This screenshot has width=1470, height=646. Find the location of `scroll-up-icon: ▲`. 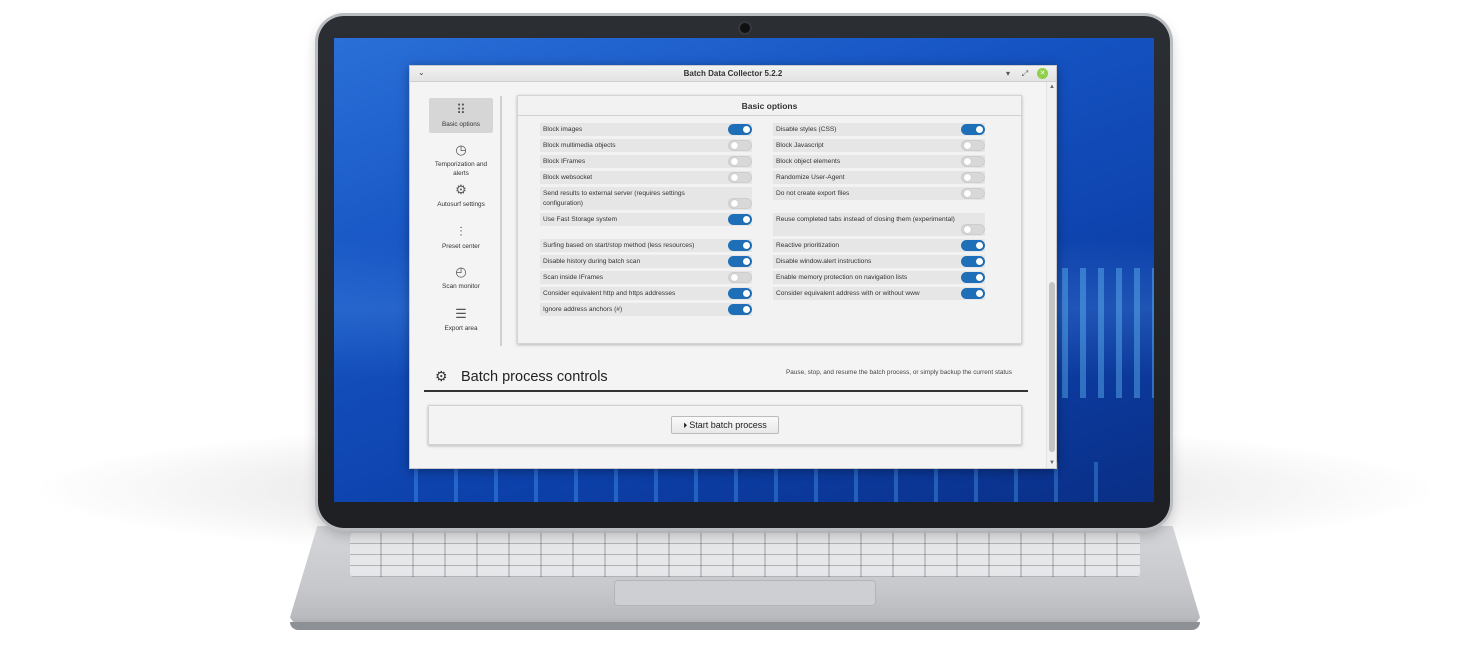

scroll-up-icon: ▲ is located at coordinates (1051, 87).